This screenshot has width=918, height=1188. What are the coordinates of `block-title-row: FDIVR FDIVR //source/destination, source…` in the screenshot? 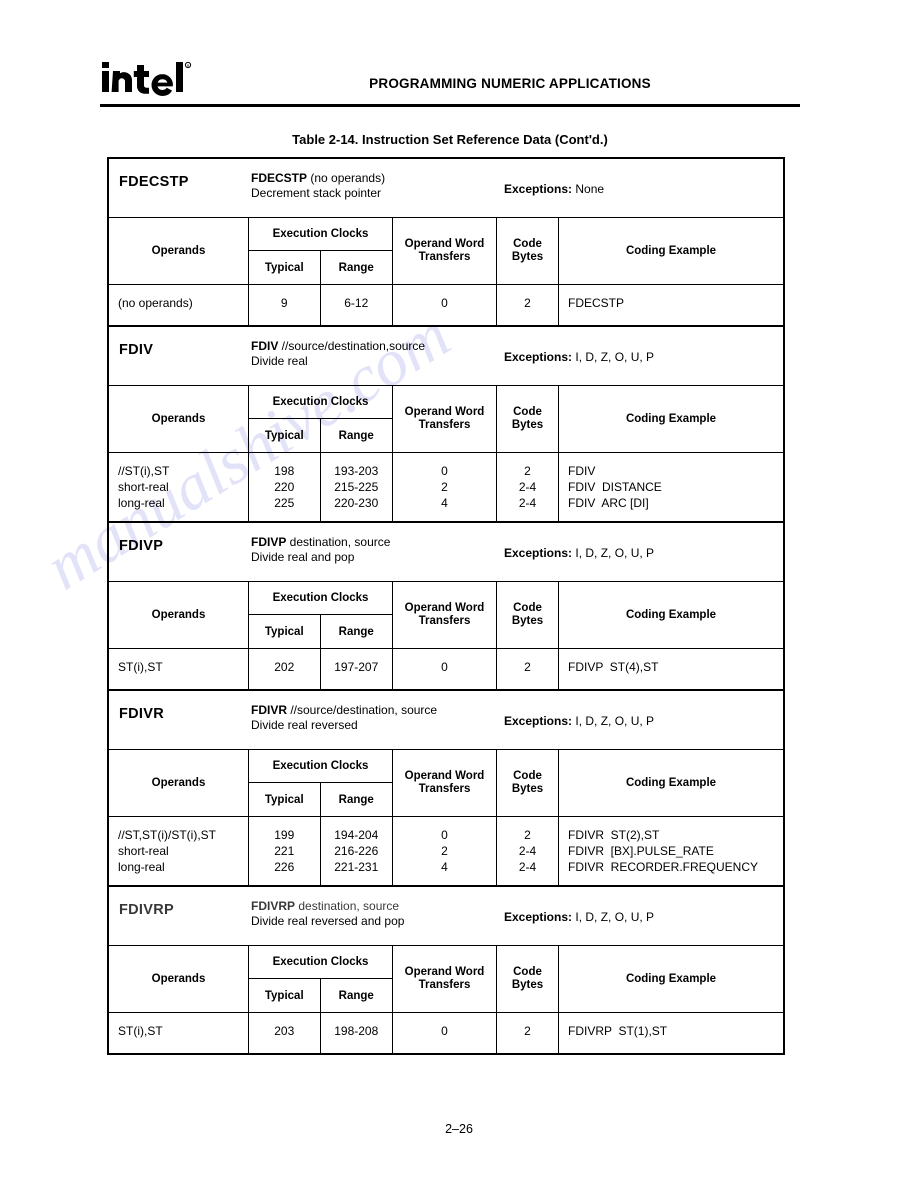 It's located at (446, 720).